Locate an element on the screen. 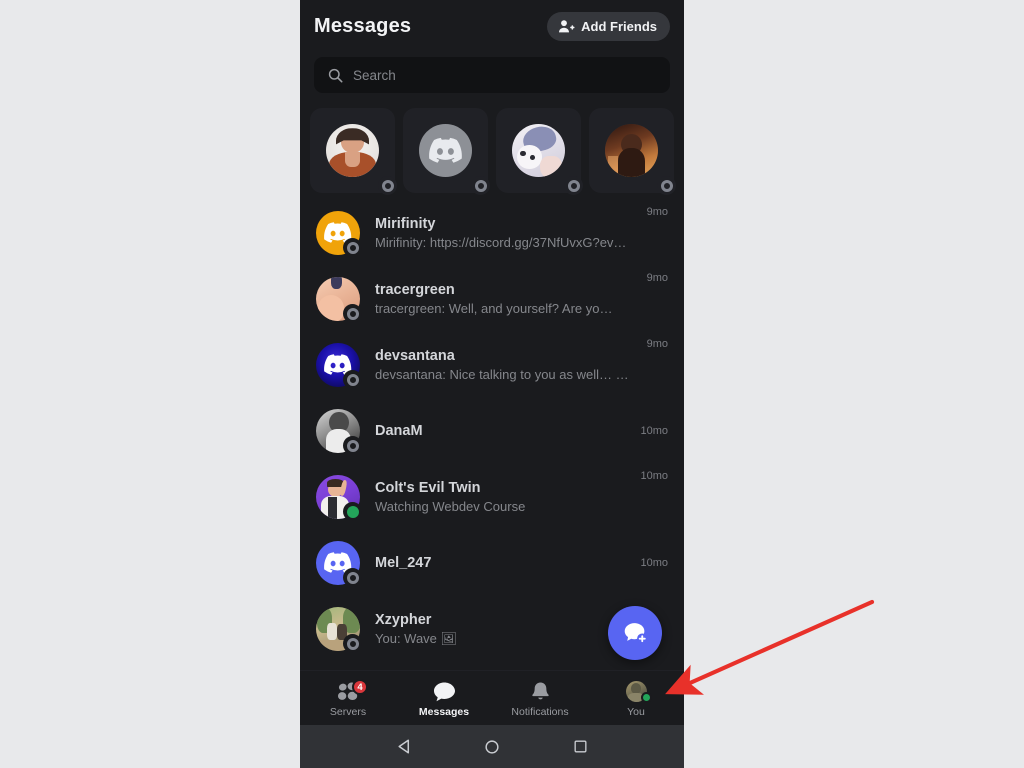 The width and height of the screenshot is (1024, 768). app-header: Messages Add Friends is located at coordinates (492, 26).